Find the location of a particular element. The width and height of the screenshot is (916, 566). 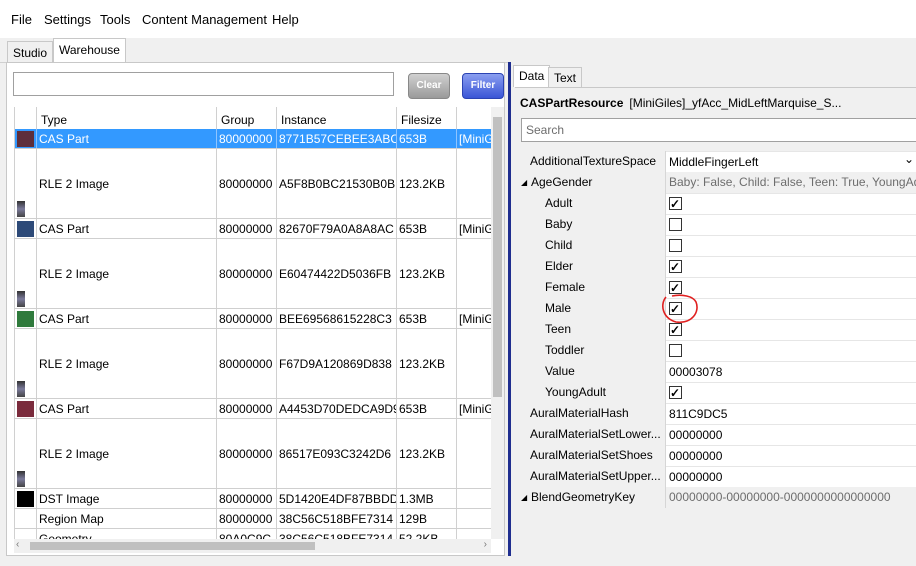

header-group: Group is located at coordinates (247, 118).